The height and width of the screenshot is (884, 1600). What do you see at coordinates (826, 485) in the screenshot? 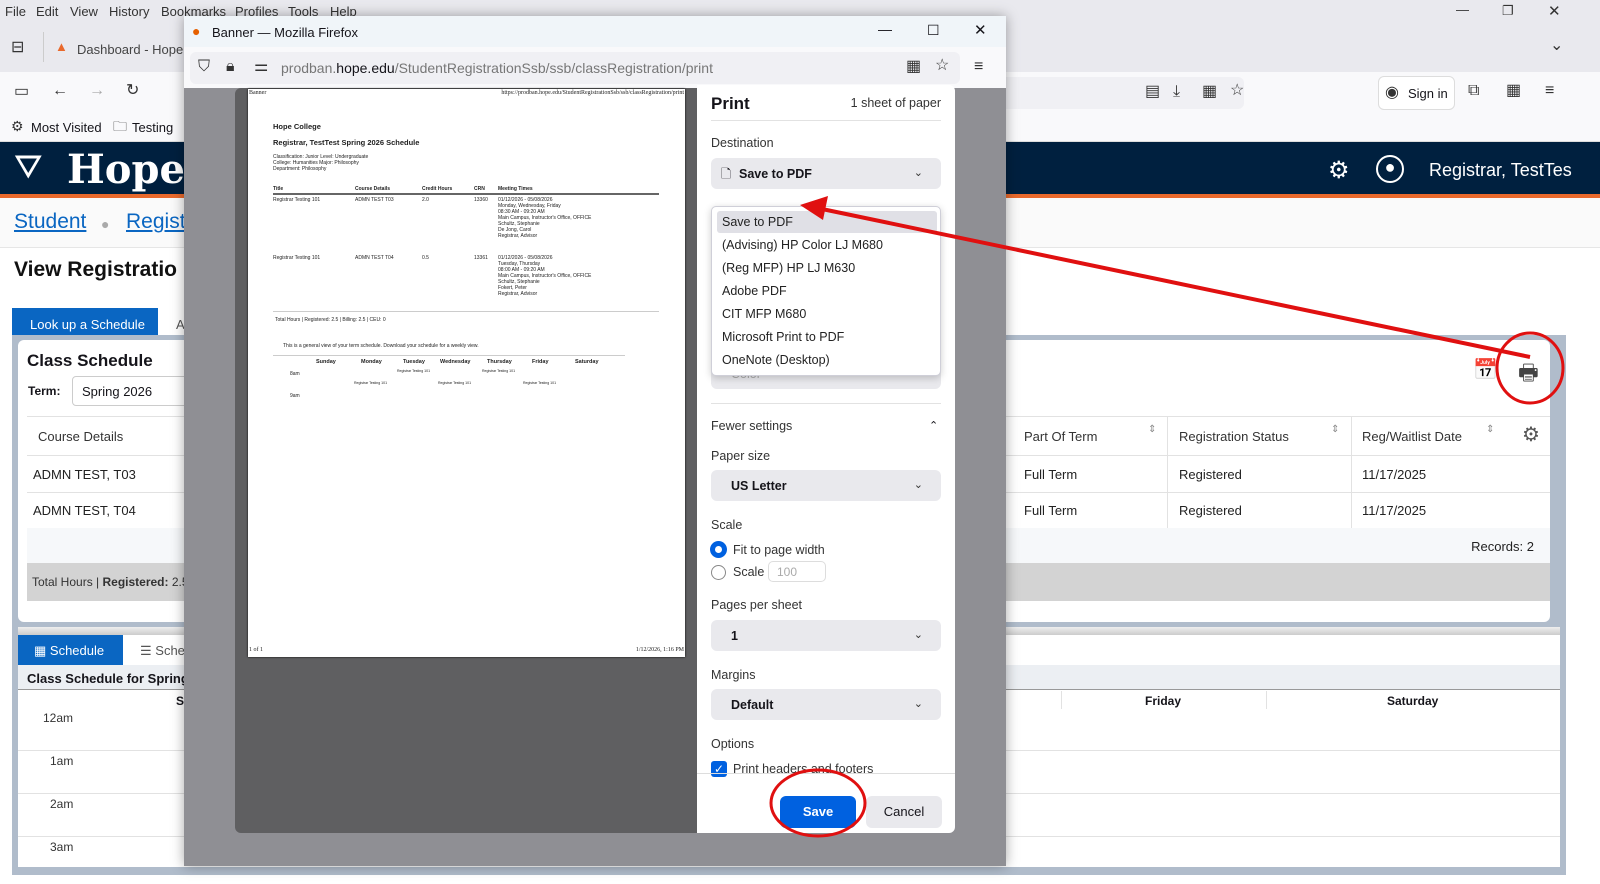
I see `paper-size-select: US Letter ⌄` at bounding box center [826, 485].